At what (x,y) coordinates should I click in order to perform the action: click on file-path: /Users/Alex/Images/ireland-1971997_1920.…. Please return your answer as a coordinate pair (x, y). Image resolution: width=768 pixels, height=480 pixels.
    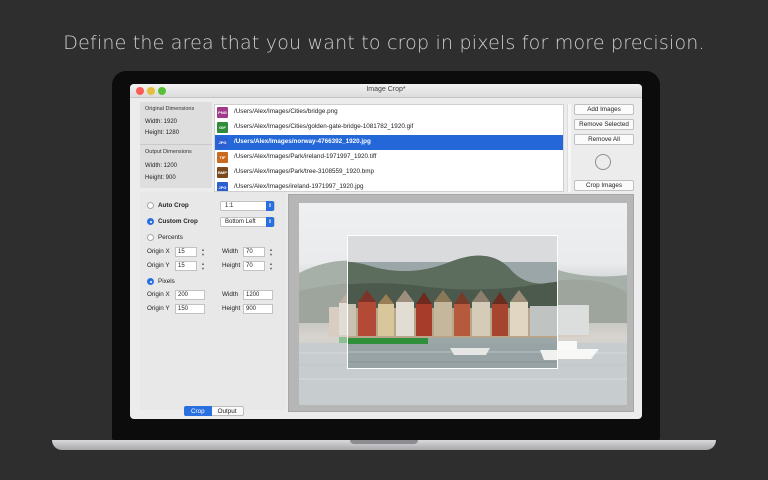
    Looking at the image, I should click on (299, 186).